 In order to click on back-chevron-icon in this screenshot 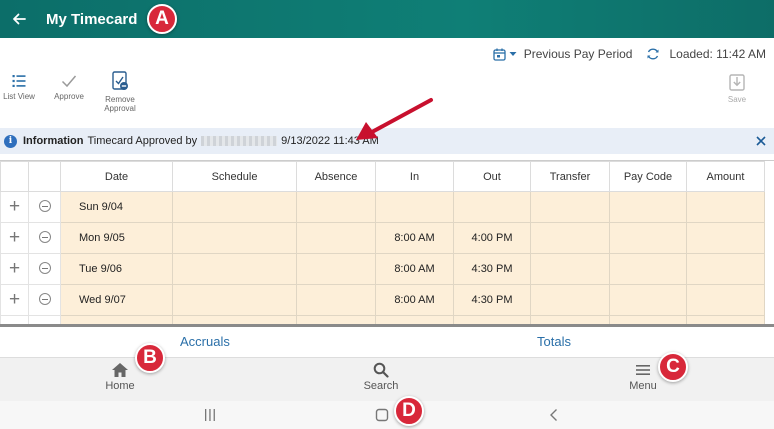, I will do `click(554, 415)`.